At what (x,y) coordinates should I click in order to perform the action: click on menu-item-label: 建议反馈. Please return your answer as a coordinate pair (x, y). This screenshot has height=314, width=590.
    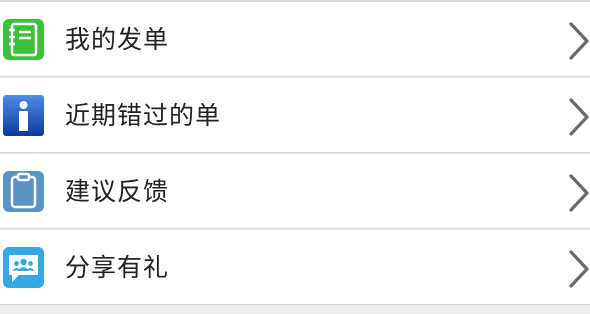
    Looking at the image, I should click on (117, 191).